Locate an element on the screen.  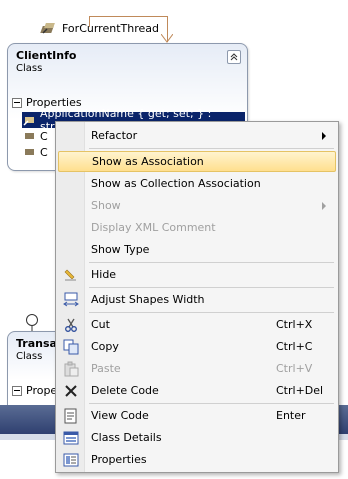
delete-x-icon is located at coordinates (71, 390).